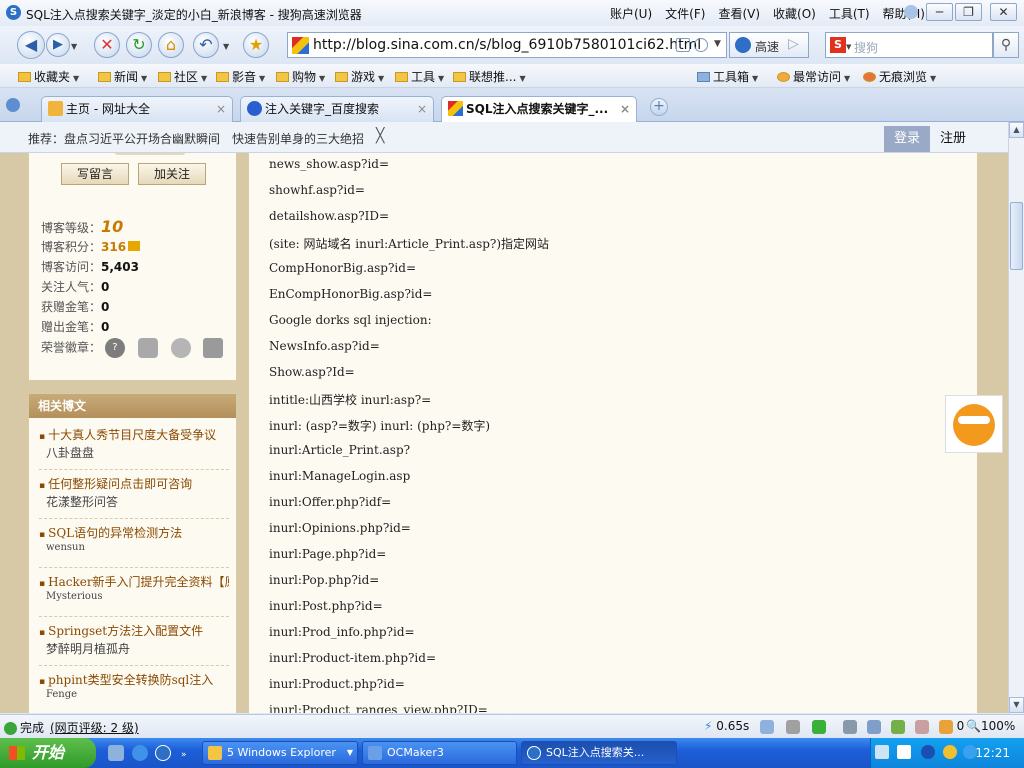  I want to click on related-post-author: wensun, so click(65, 547).